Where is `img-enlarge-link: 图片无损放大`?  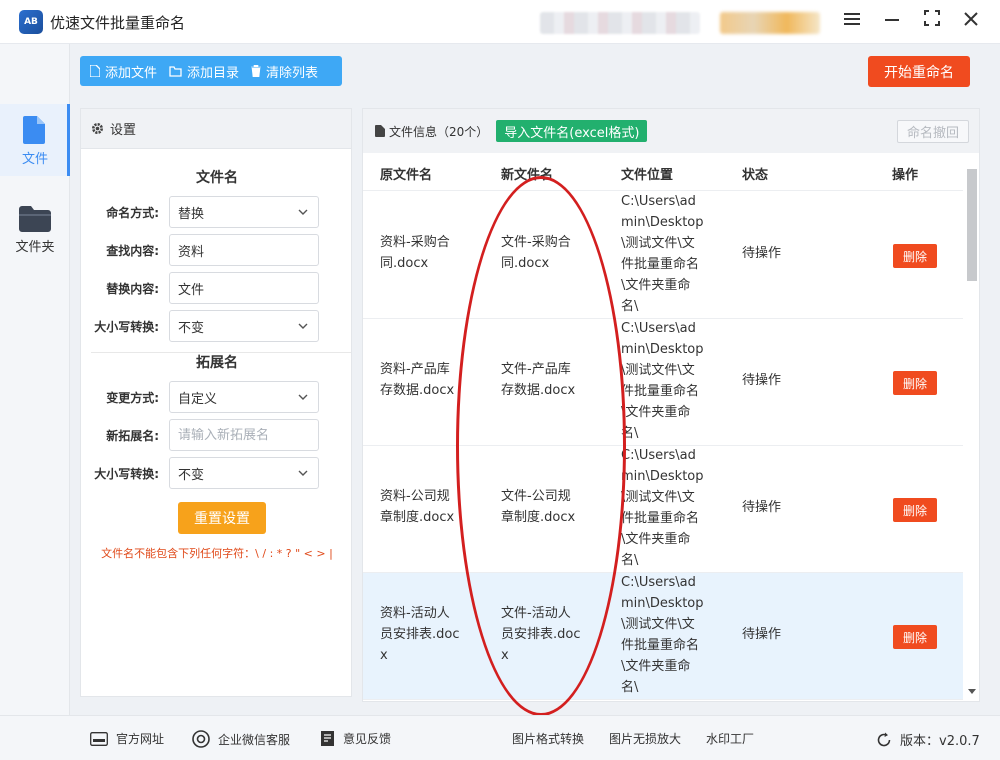 img-enlarge-link: 图片无损放大 is located at coordinates (645, 738).